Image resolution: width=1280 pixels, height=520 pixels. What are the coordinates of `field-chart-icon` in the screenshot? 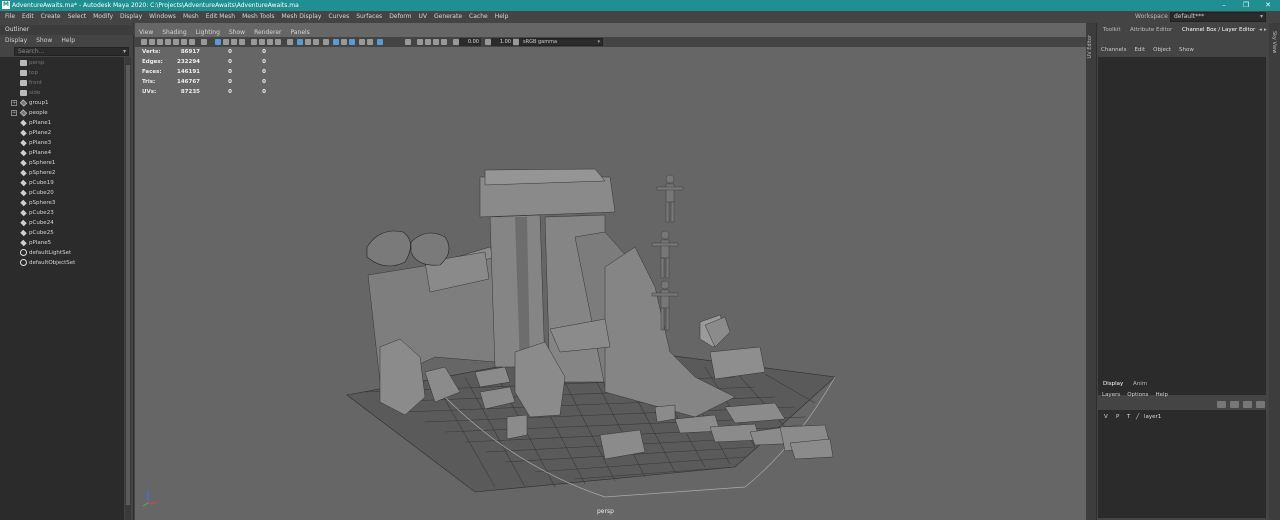 It's located at (270, 42).